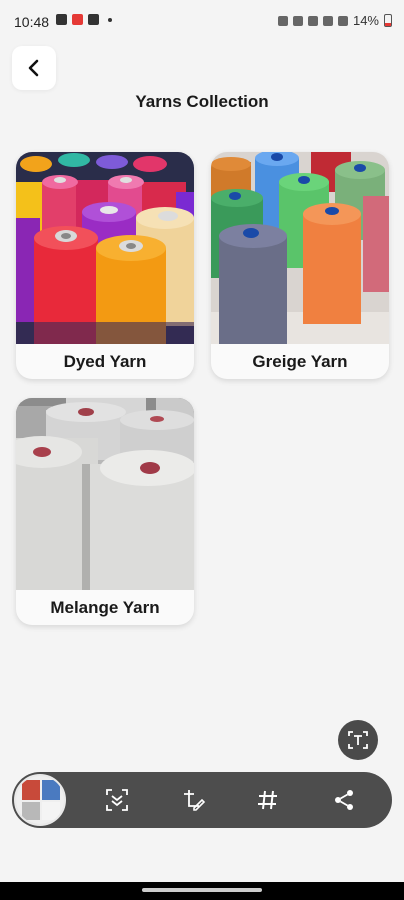  I want to click on home-gesture-handle, so click(202, 890).